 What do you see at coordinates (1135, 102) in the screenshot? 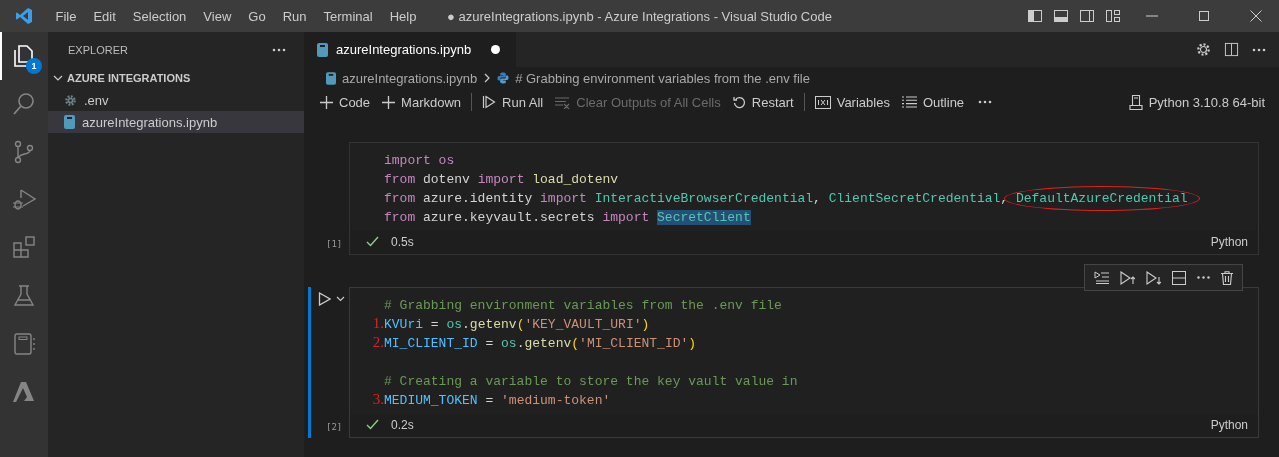
I see `kernel-icon` at bounding box center [1135, 102].